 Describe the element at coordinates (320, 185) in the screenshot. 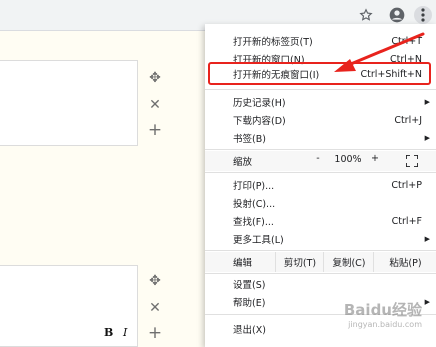

I see `menu-item-print: 打印(P)... Ctrl+P` at that location.